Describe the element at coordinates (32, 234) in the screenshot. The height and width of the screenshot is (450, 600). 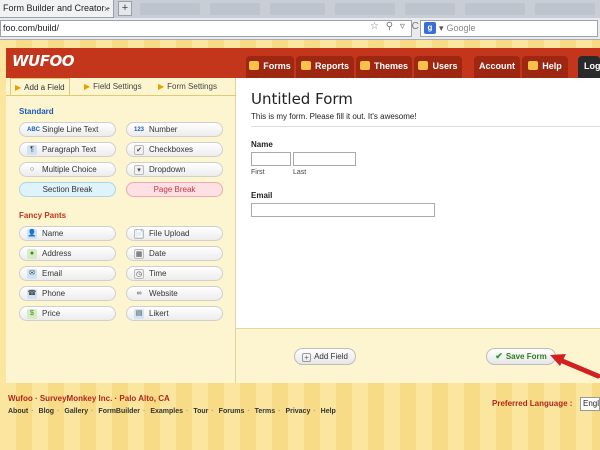
I see `person-icon: 👤` at that location.